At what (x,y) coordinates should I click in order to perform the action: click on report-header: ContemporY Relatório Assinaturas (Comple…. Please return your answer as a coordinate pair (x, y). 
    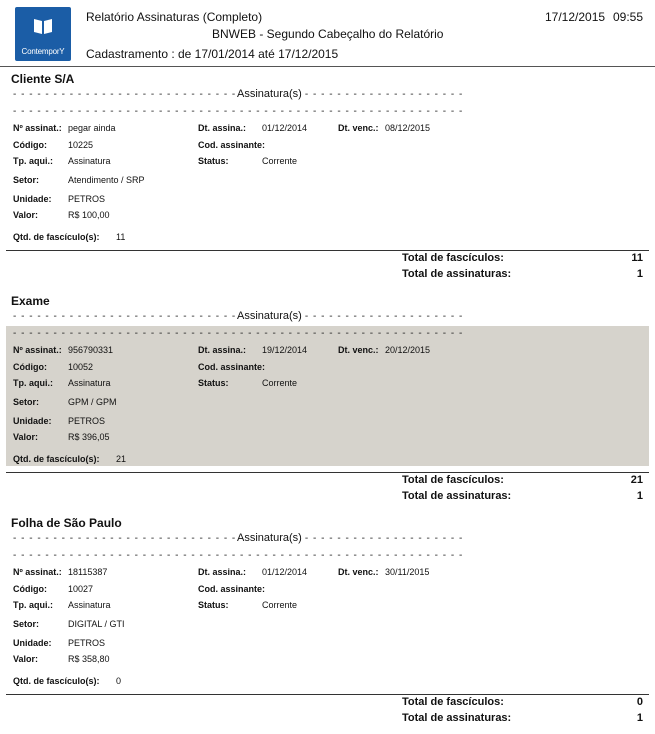
    Looking at the image, I should click on (327, 34).